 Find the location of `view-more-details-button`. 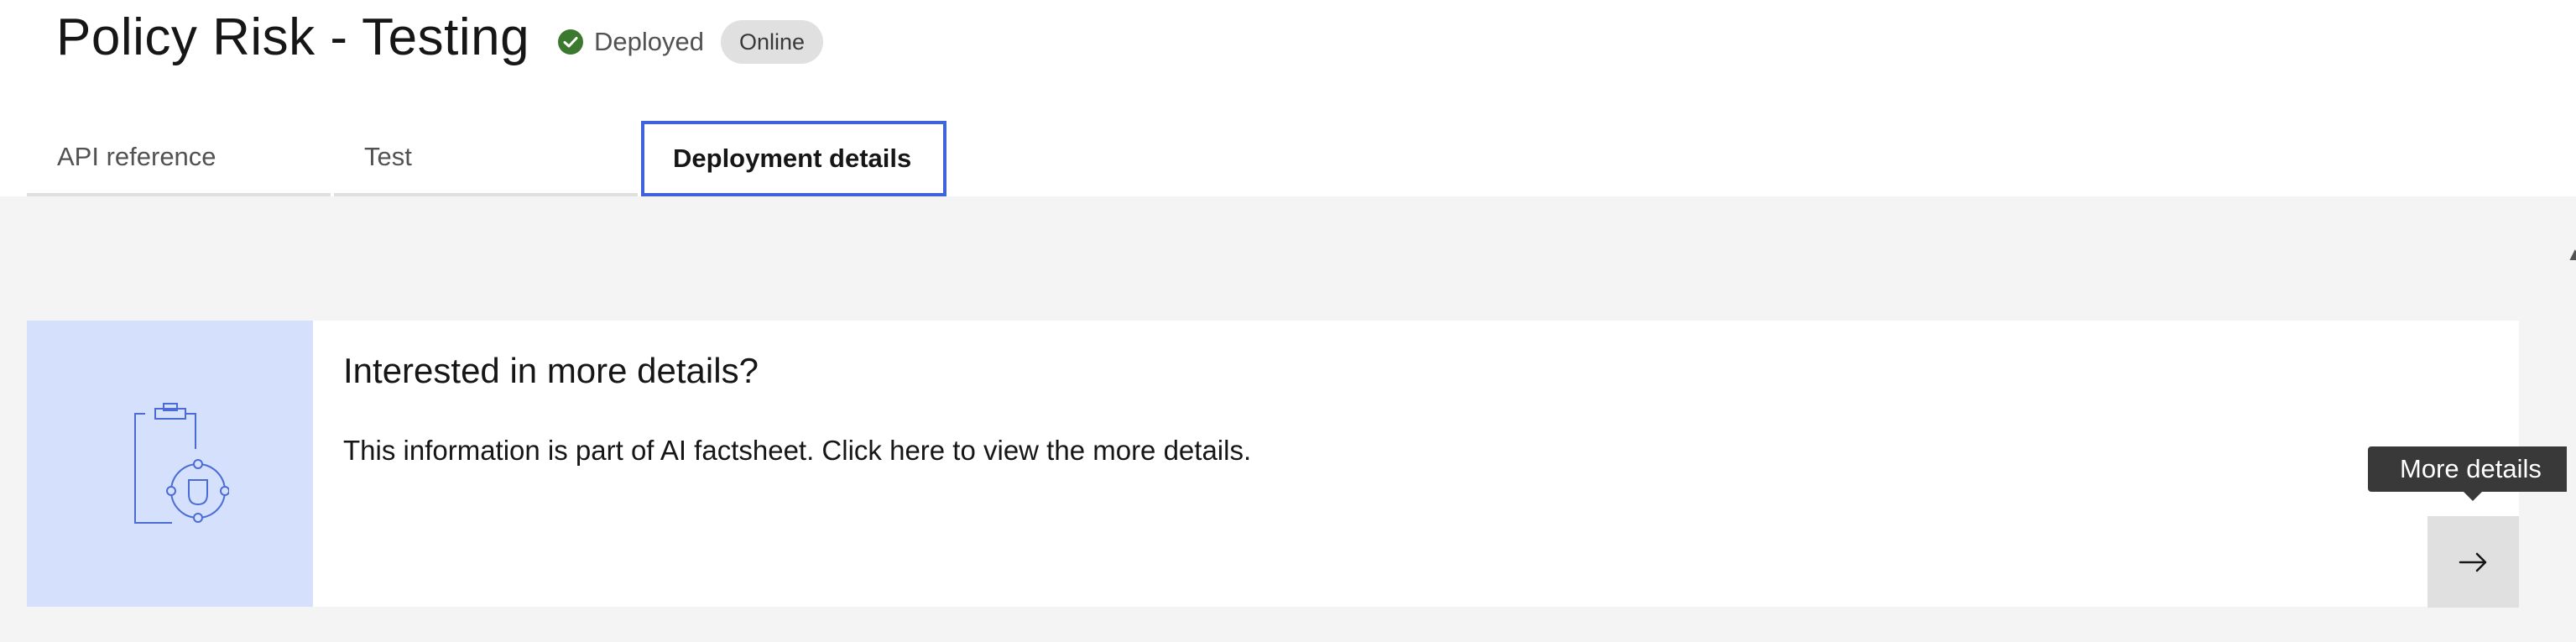

view-more-details-button is located at coordinates (2473, 562).